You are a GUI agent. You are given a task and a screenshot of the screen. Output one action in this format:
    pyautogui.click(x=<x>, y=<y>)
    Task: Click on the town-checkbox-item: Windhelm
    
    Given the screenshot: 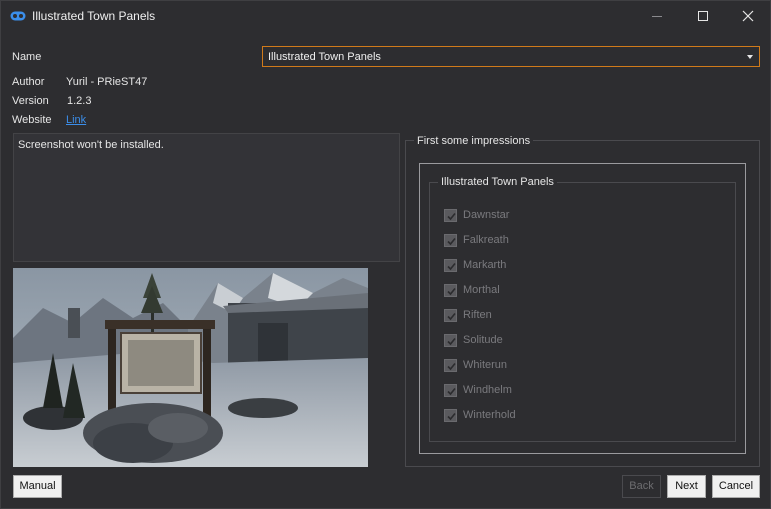 What is the action you would take?
    pyautogui.click(x=519, y=391)
    